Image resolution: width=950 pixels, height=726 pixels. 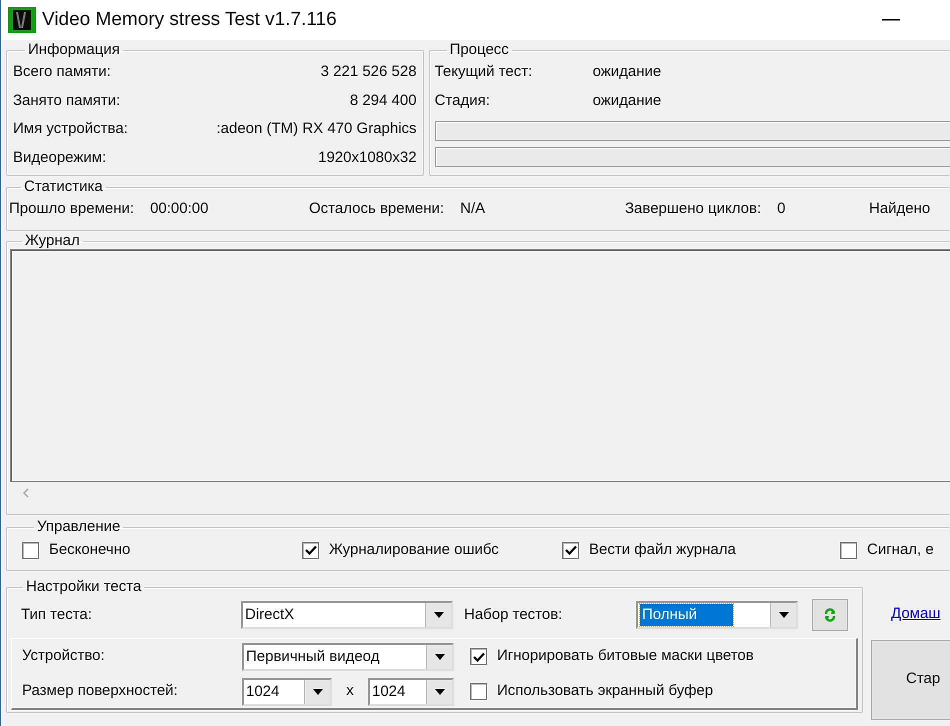 I want to click on field-label: Имя устройства:, so click(x=70, y=129).